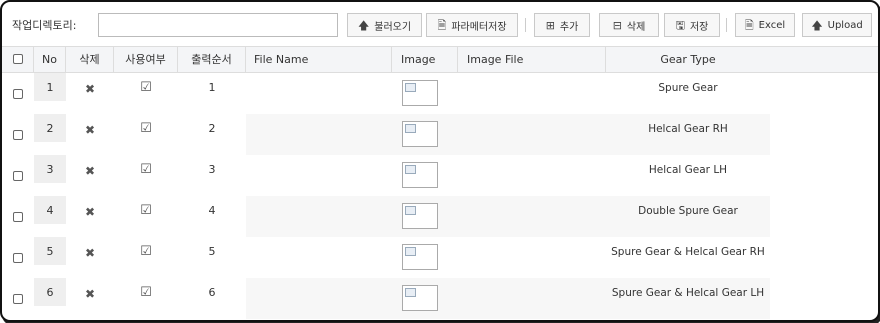 The width and height of the screenshot is (880, 323). What do you see at coordinates (440, 93) in the screenshot?
I see `table-row: 1 ✖ ☑ 1 Spure Gear` at bounding box center [440, 93].